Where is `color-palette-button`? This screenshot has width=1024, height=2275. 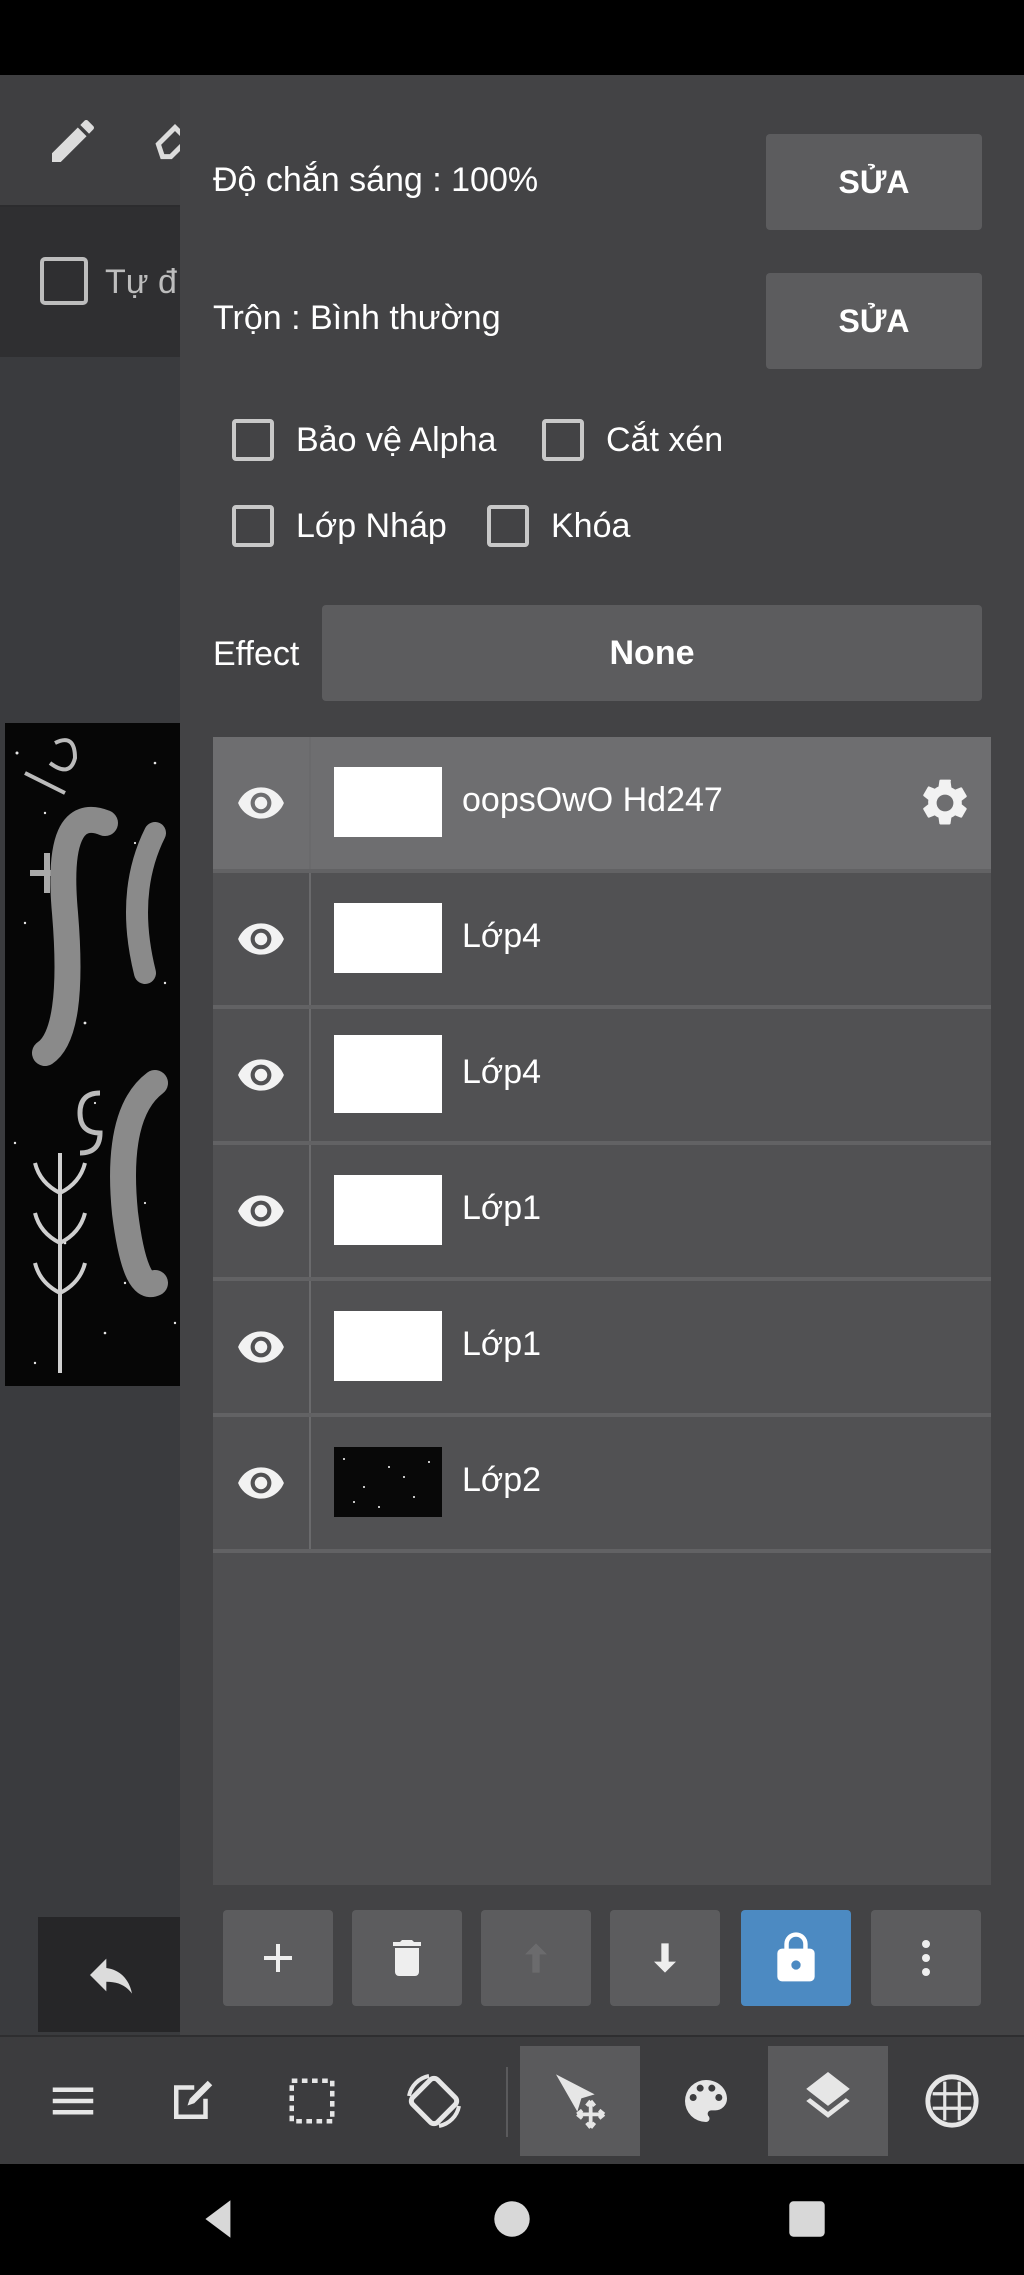 color-palette-button is located at coordinates (706, 2101).